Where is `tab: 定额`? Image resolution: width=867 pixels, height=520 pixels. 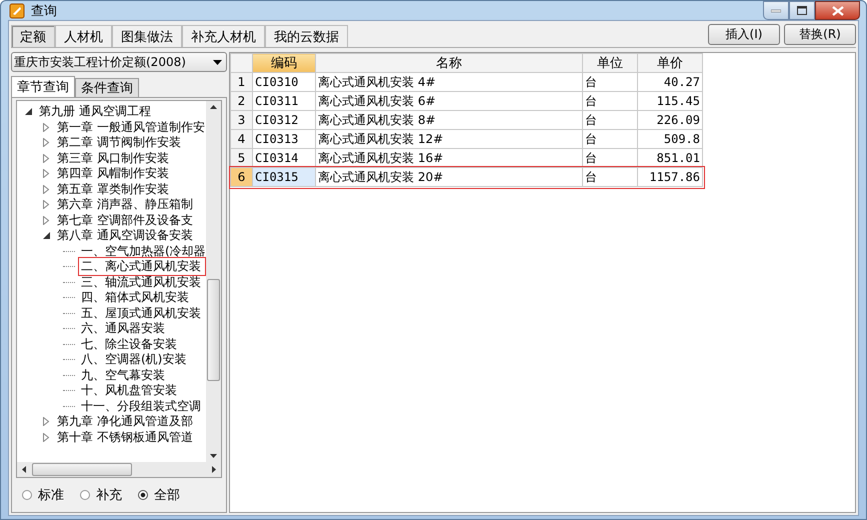
tab: 定额 is located at coordinates (33, 36).